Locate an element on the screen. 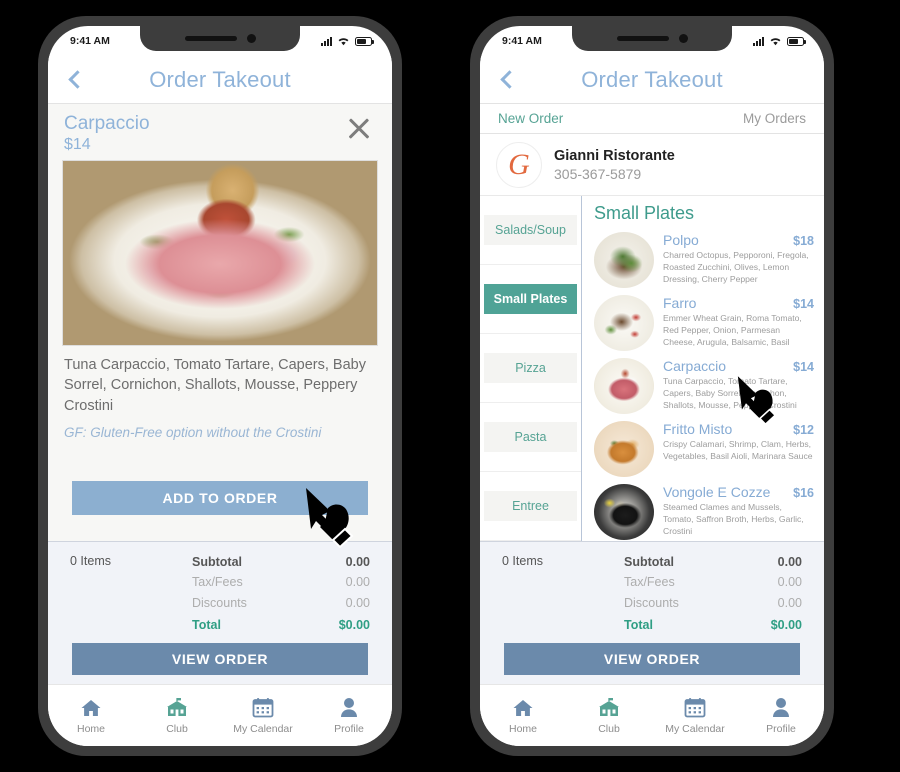 The image size is (900, 772). sidebar-item-pasta: Pasta is located at coordinates (530, 437).